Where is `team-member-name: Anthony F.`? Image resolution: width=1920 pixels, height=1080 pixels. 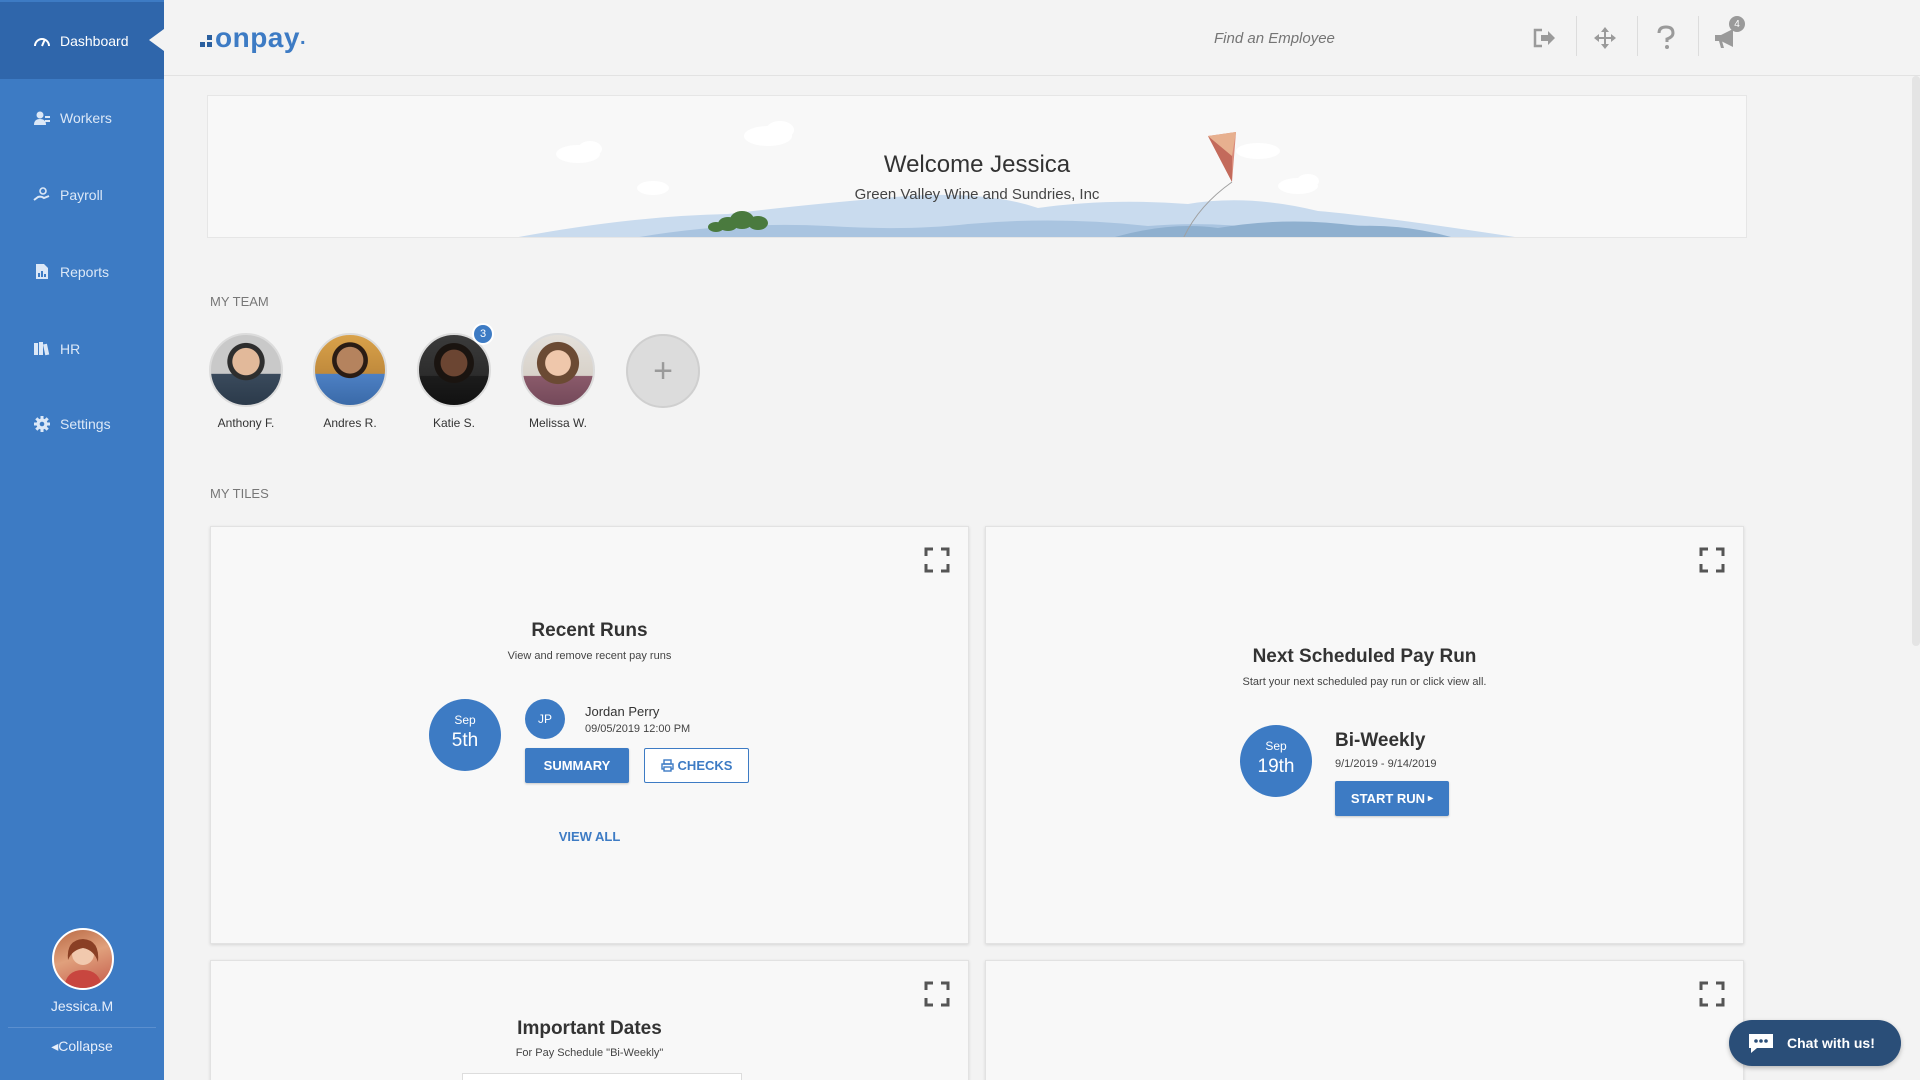
team-member-name: Anthony F. is located at coordinates (246, 423).